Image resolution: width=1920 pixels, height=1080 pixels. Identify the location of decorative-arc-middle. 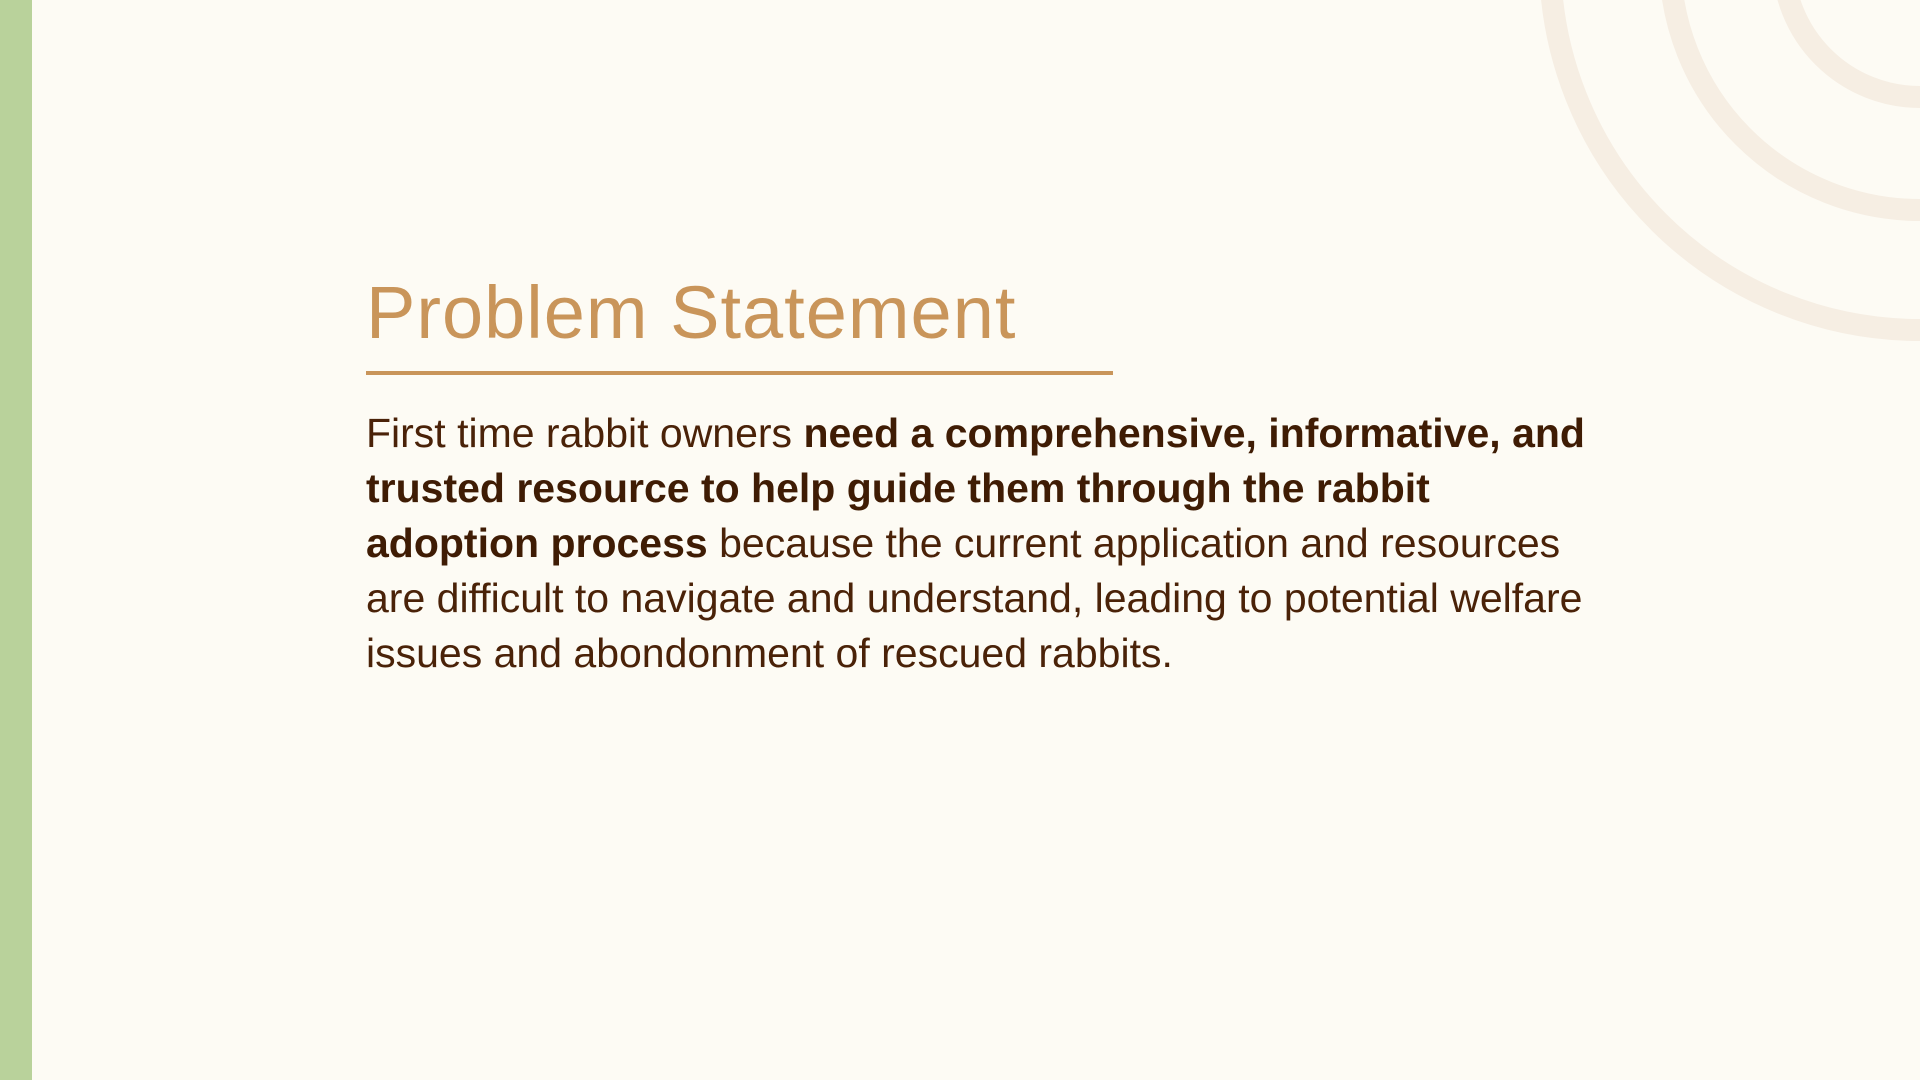
(1791, 110).